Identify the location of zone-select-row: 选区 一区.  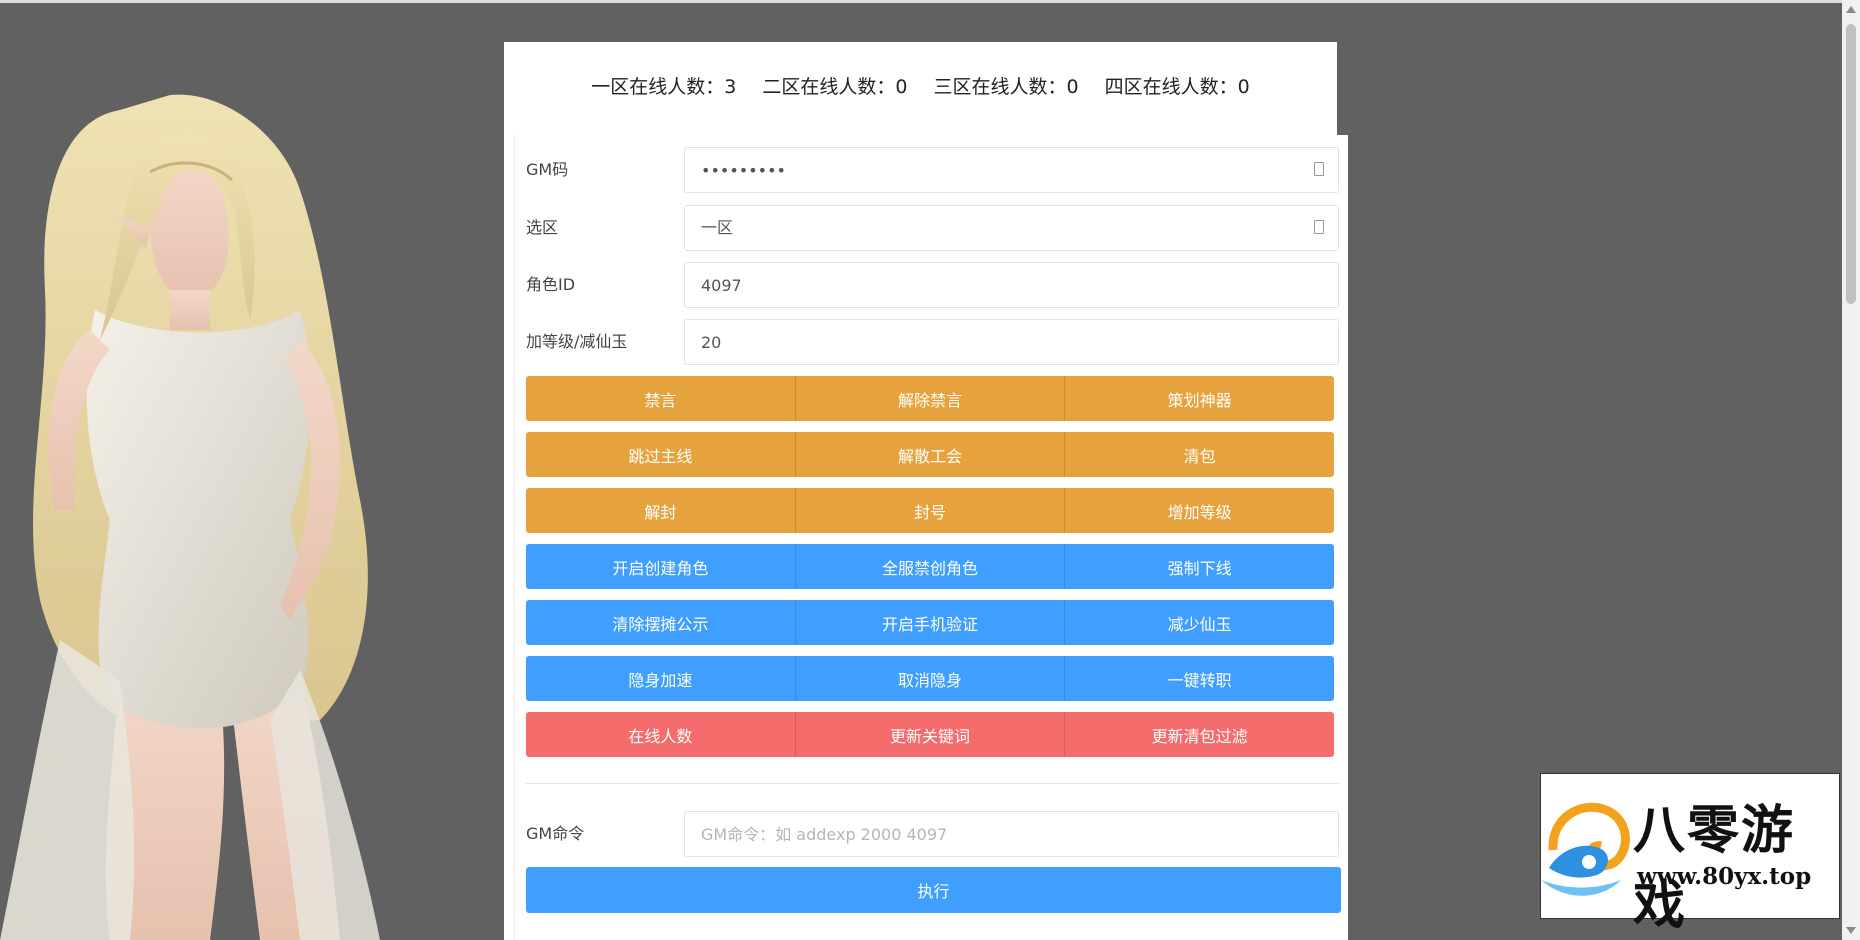
(933, 228).